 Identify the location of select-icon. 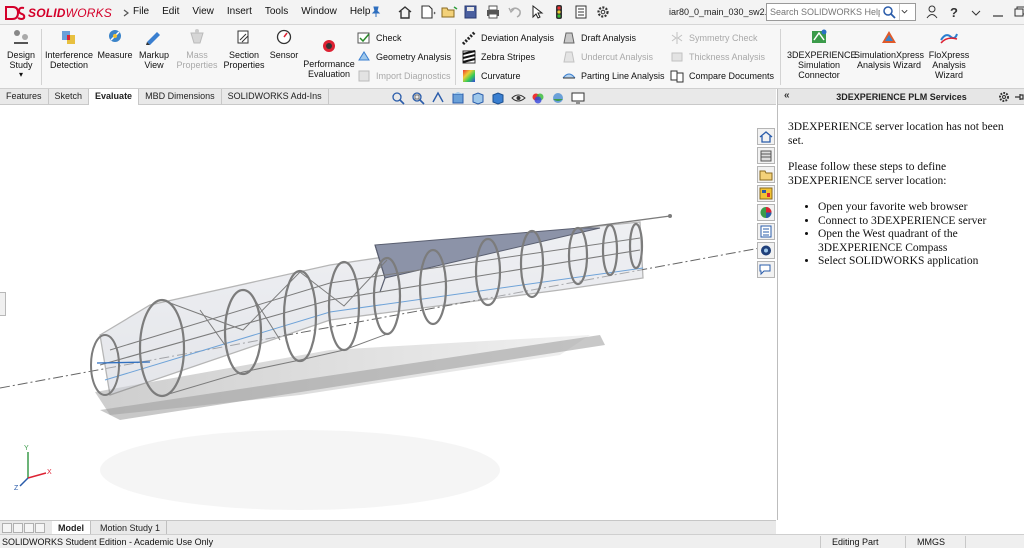
(537, 12).